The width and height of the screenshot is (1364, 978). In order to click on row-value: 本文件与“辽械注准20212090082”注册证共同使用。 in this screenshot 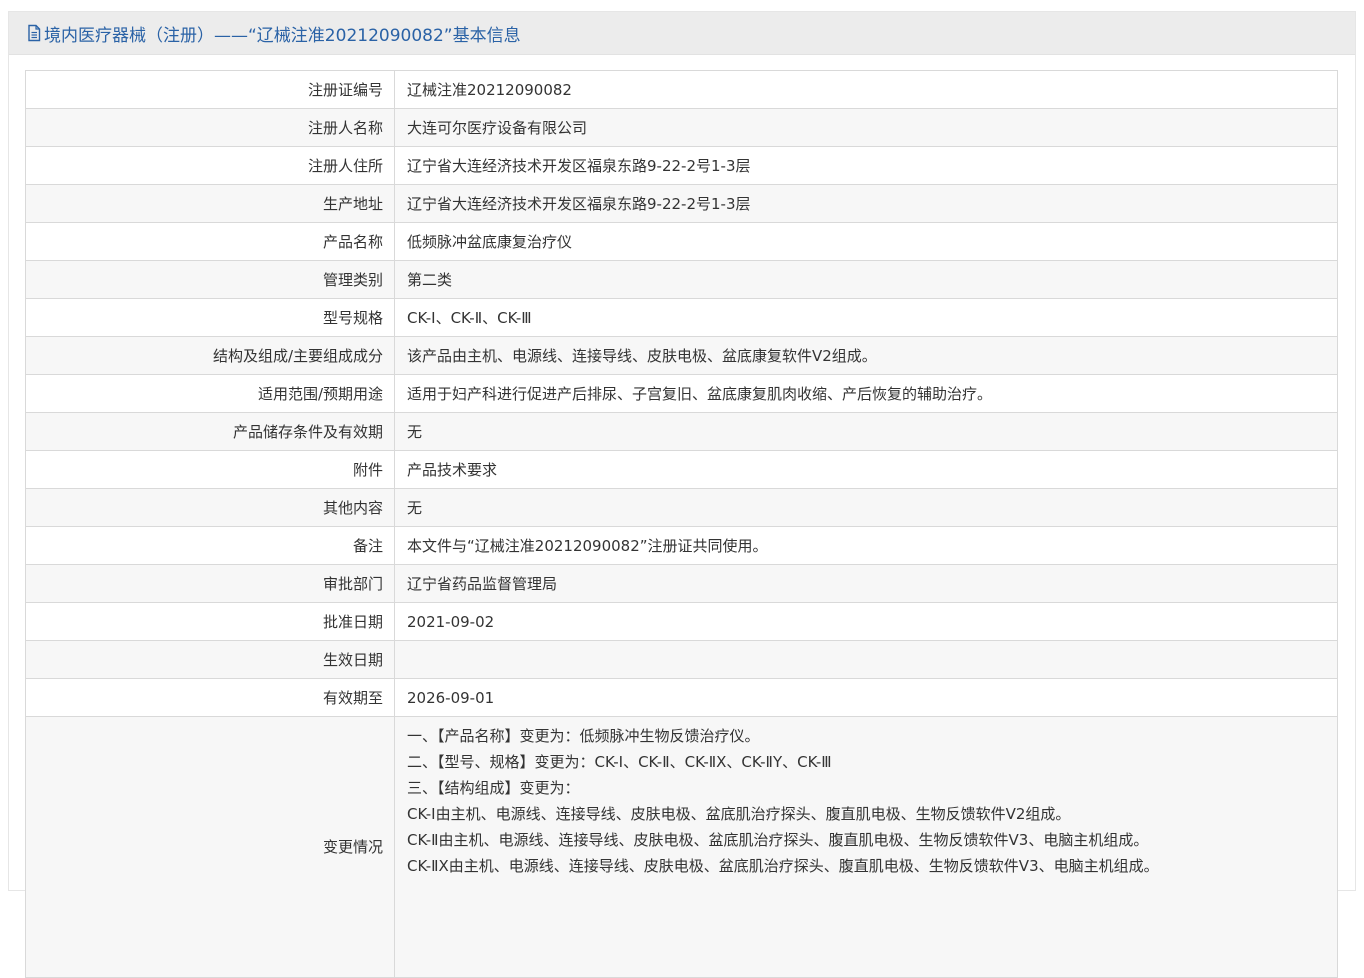, I will do `click(866, 545)`.